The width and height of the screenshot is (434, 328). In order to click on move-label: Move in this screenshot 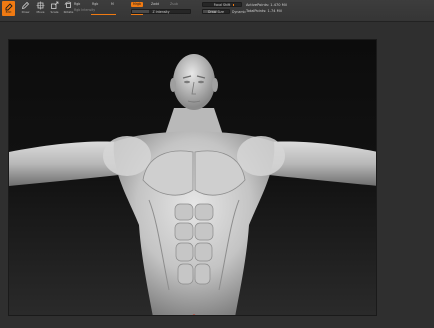, I will do `click(40, 12)`.